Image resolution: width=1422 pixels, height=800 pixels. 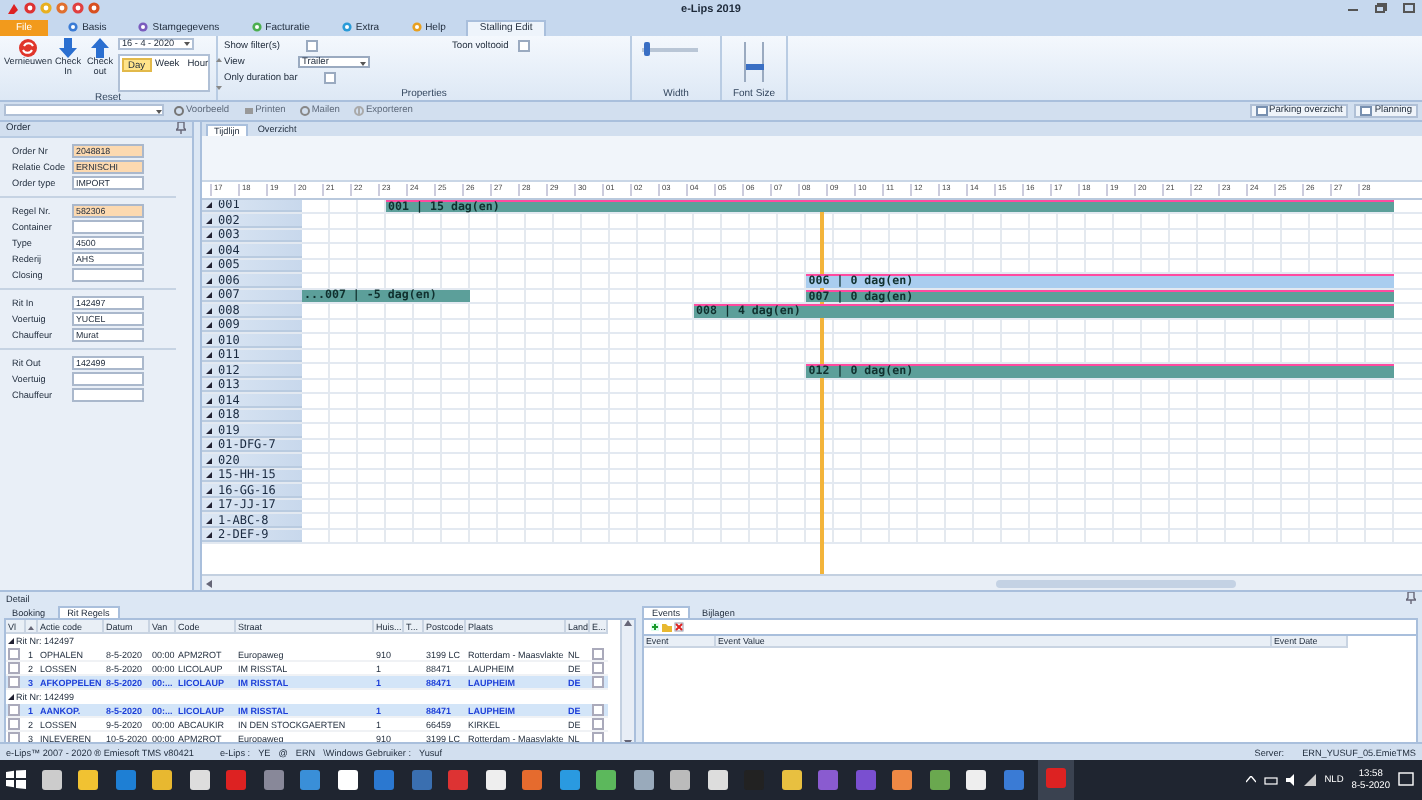 I want to click on arrow-down-icon, so click(x=68, y=47).